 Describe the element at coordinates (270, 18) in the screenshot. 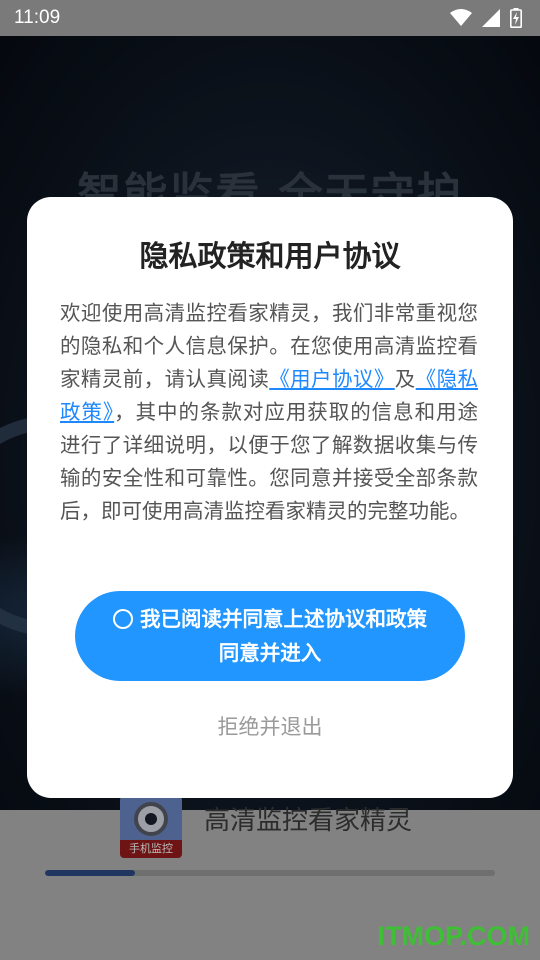

I see `status-bar: 11:09` at that location.